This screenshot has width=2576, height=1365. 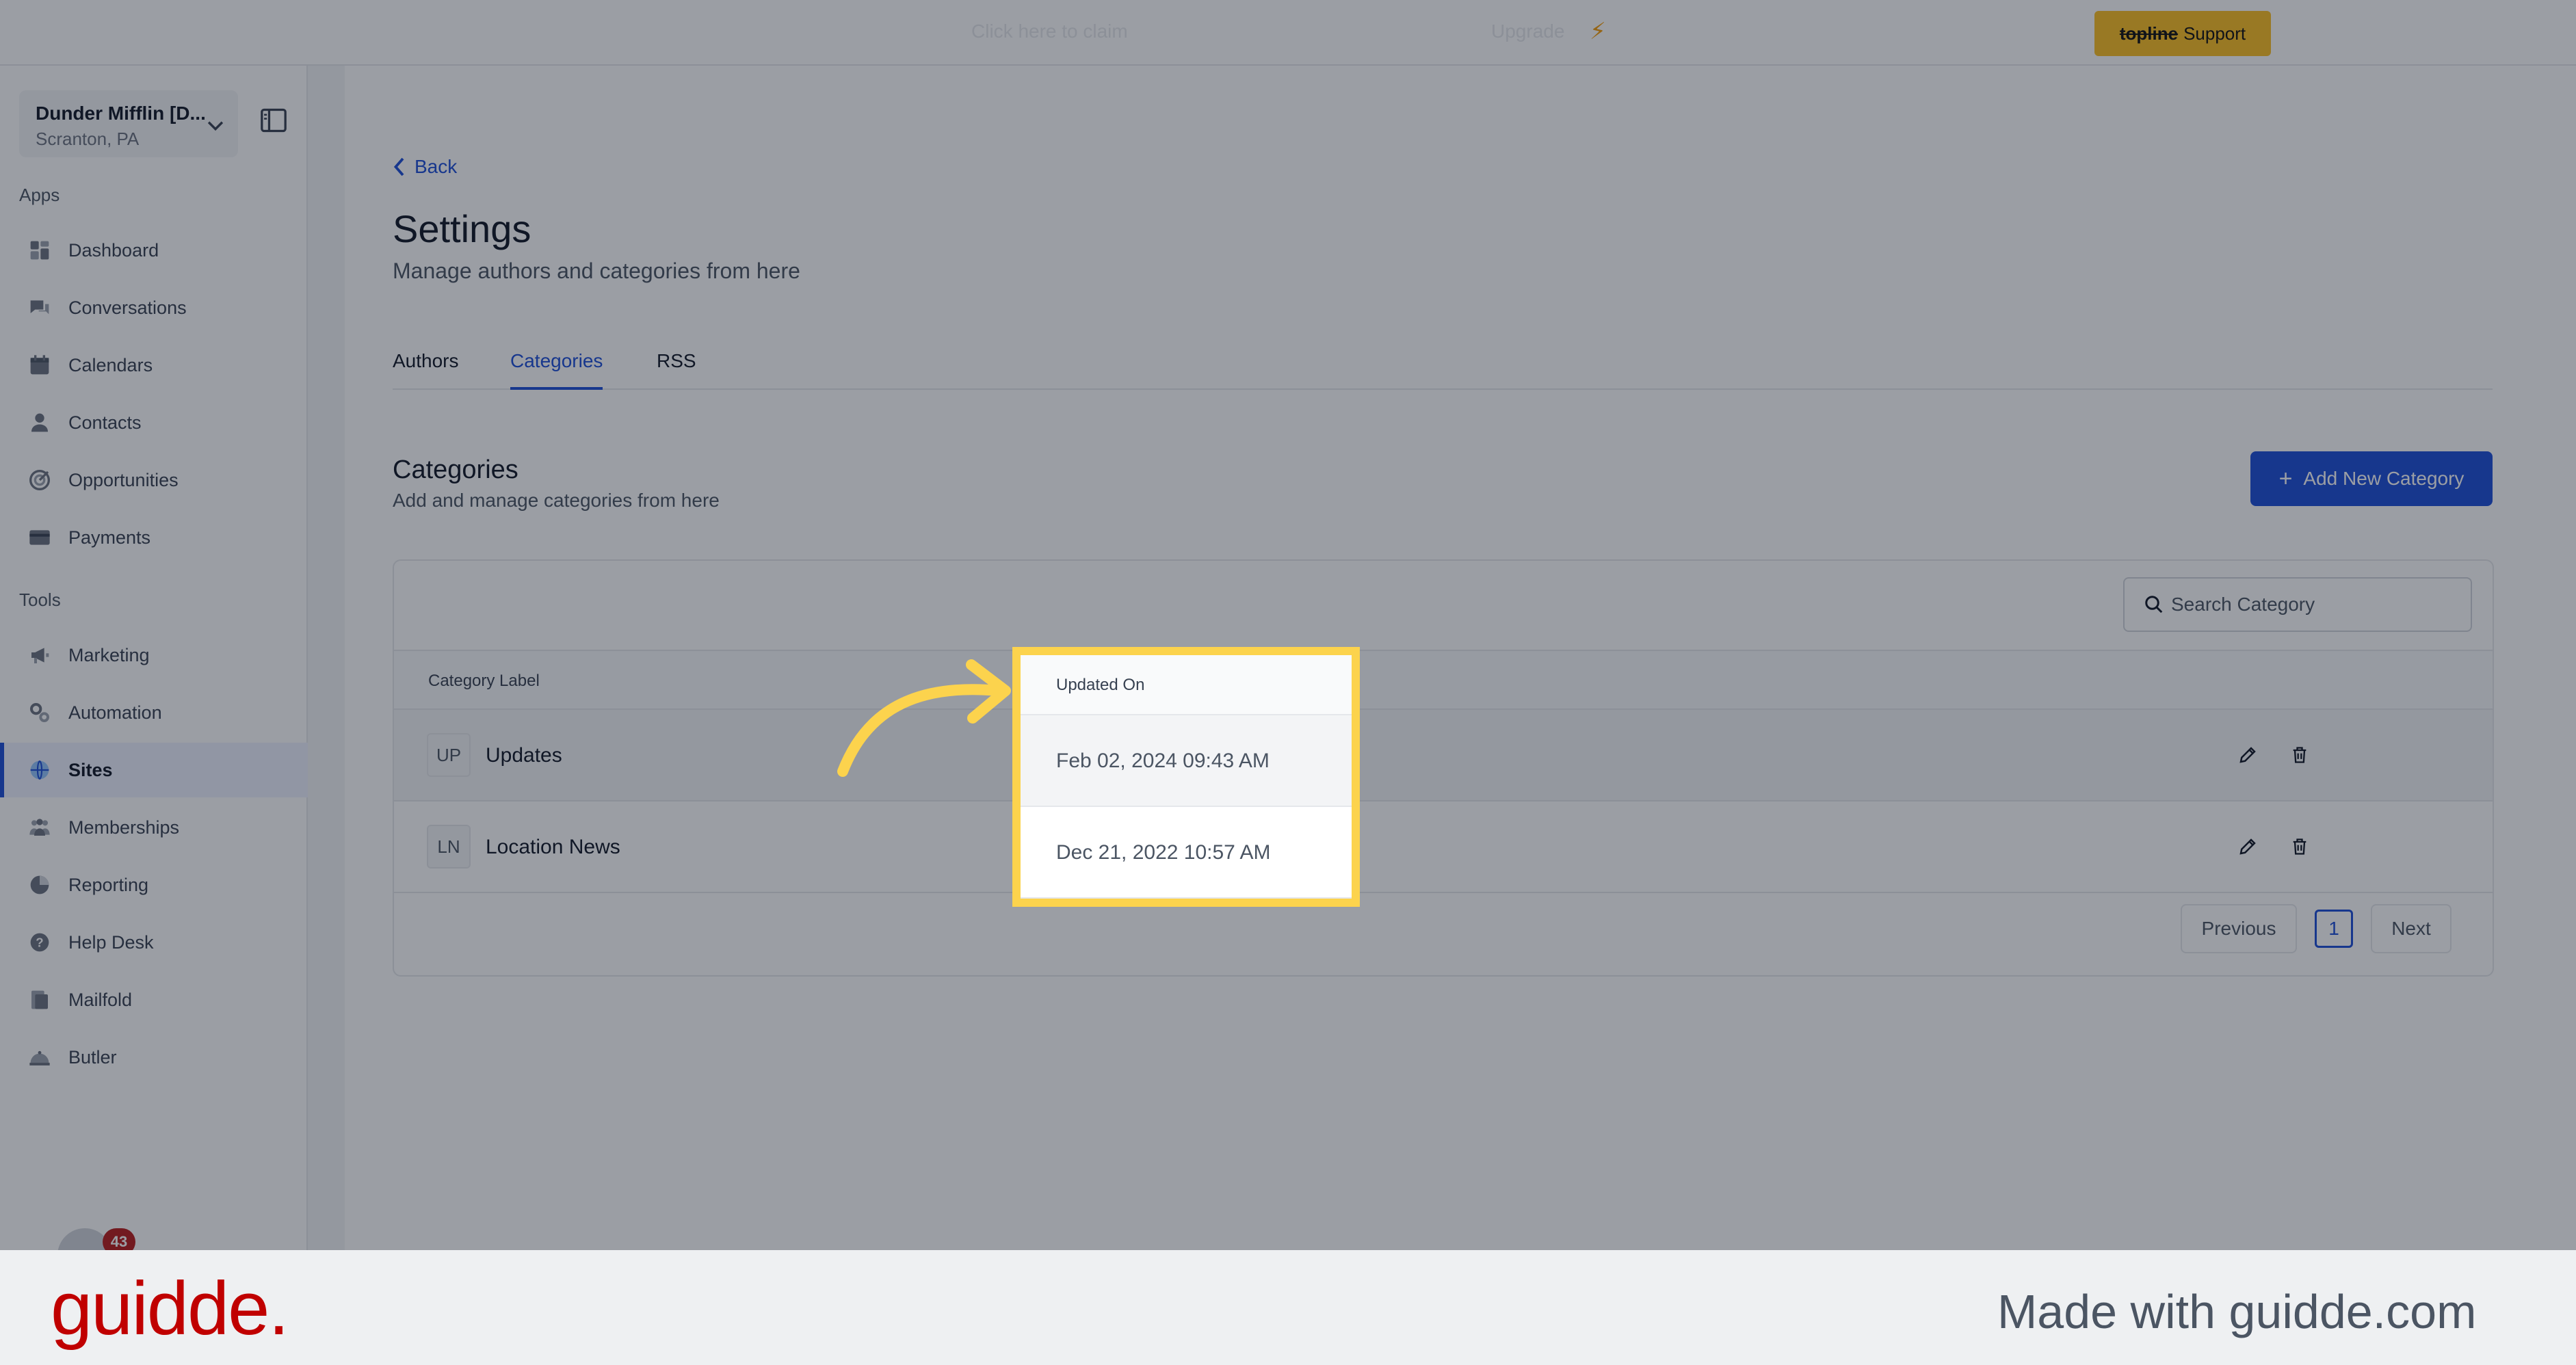 I want to click on highlight-updated-on: Dec 21, 2022 10:57 AM, so click(x=1163, y=852).